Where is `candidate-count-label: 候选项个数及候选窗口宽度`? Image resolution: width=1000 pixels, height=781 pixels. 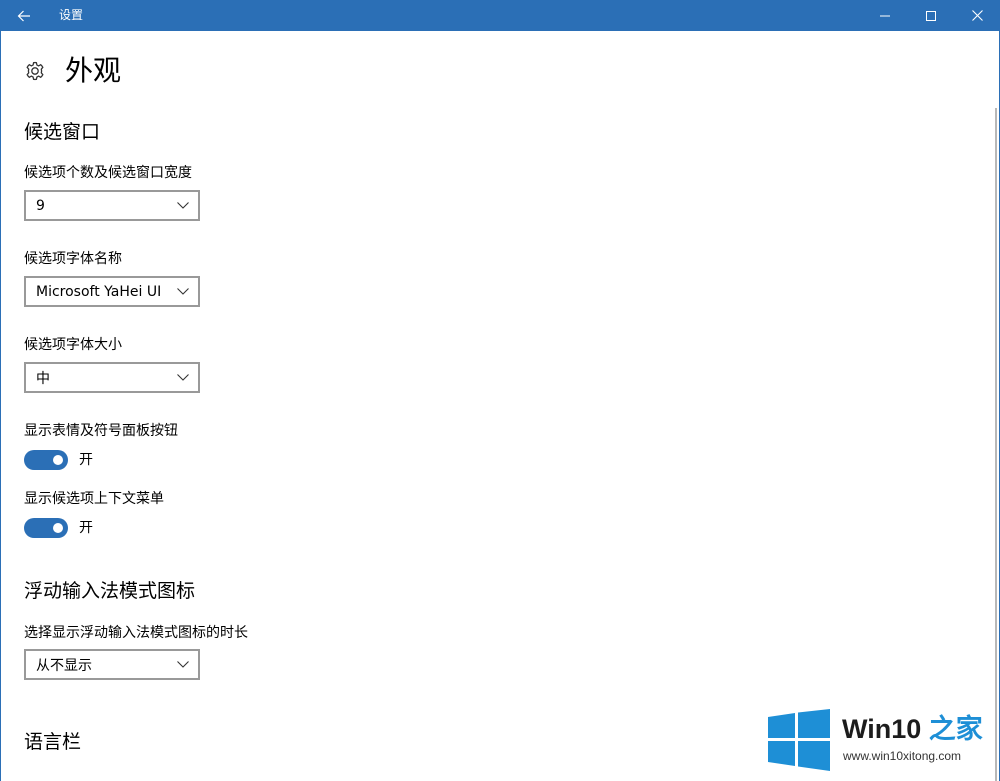 candidate-count-label: 候选项个数及候选窗口宽度 is located at coordinates (108, 173).